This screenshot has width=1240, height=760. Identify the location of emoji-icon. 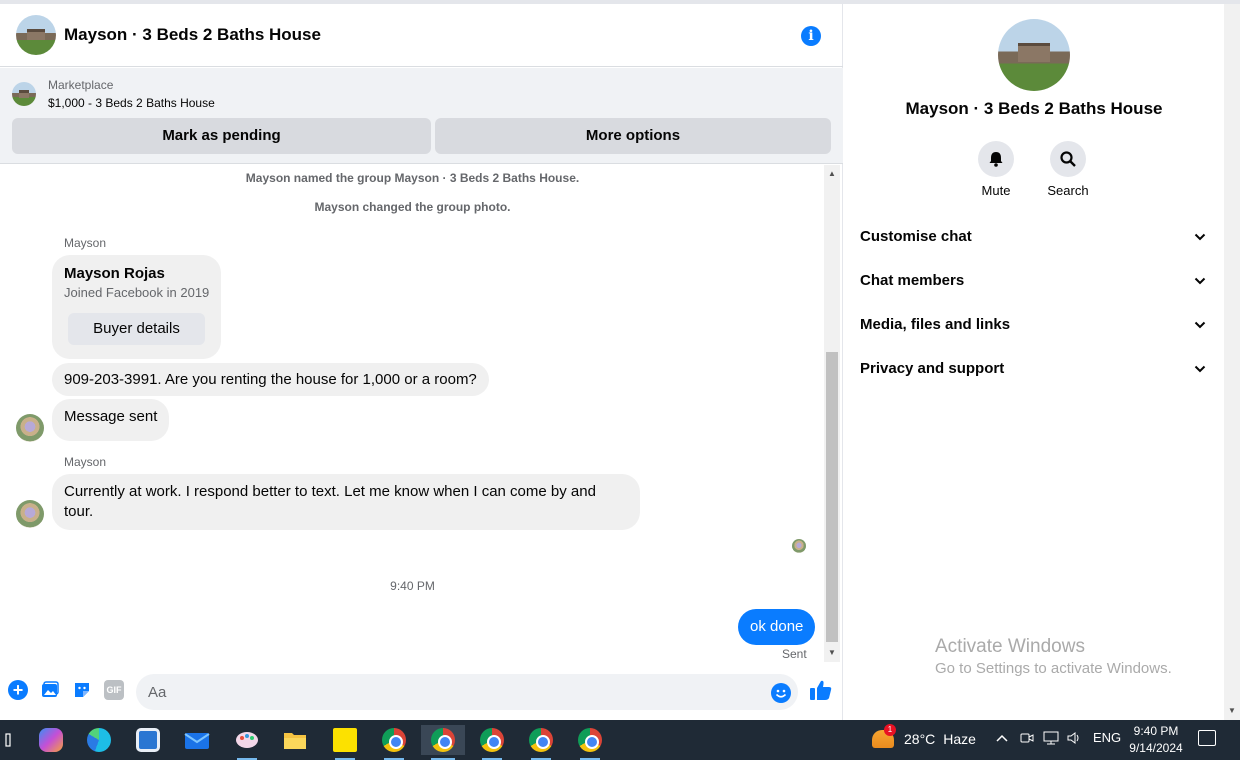
(781, 693).